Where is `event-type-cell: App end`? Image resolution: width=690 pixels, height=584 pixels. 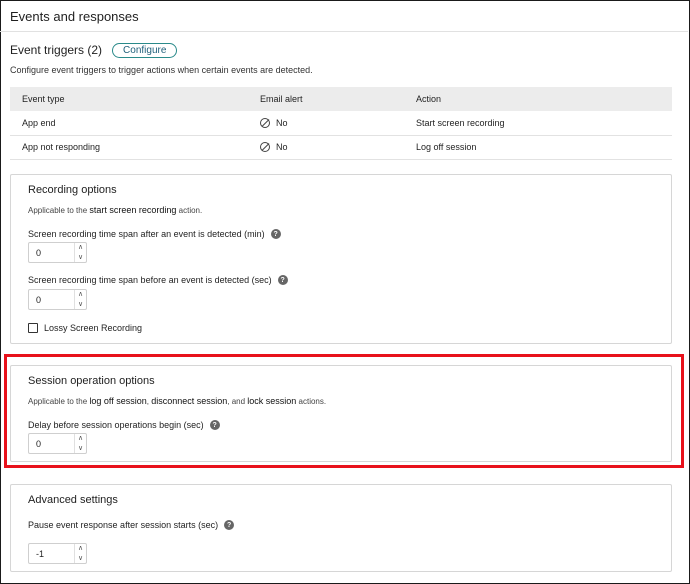
event-type-cell: App end is located at coordinates (129, 123).